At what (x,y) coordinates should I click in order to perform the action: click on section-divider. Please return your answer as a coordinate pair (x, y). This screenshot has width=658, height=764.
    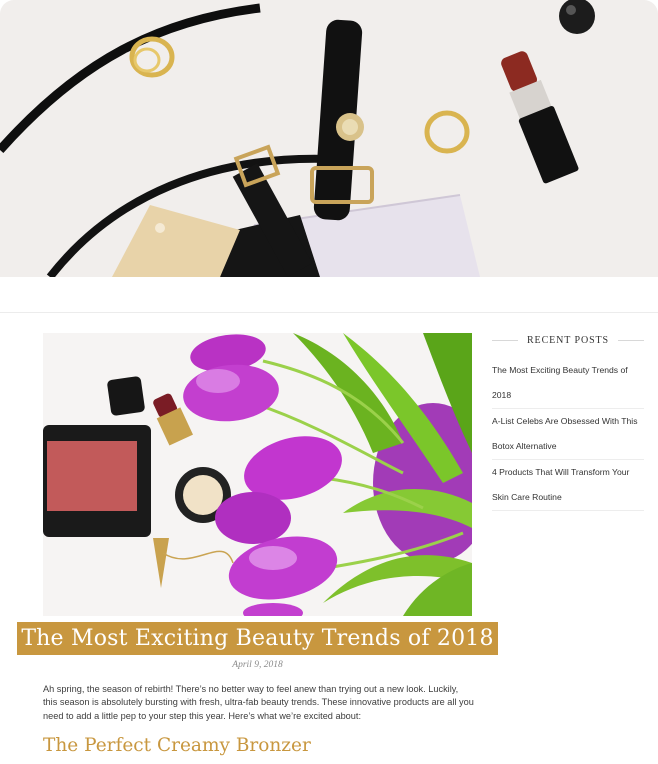
    Looking at the image, I should click on (329, 312).